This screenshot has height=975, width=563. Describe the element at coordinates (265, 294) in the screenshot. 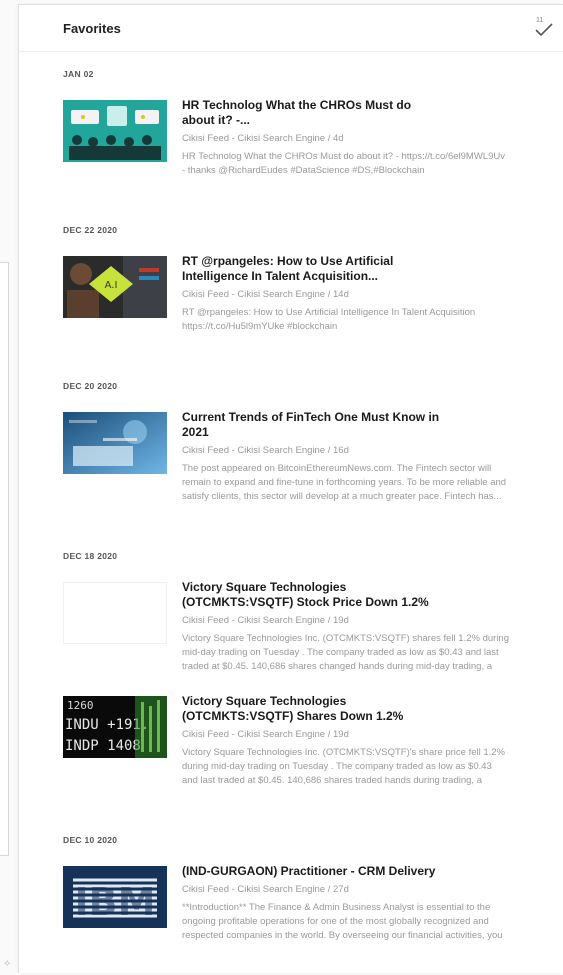

I see `entry-source: Cikisi Feed - Cikisi Search Engine / 14d` at that location.